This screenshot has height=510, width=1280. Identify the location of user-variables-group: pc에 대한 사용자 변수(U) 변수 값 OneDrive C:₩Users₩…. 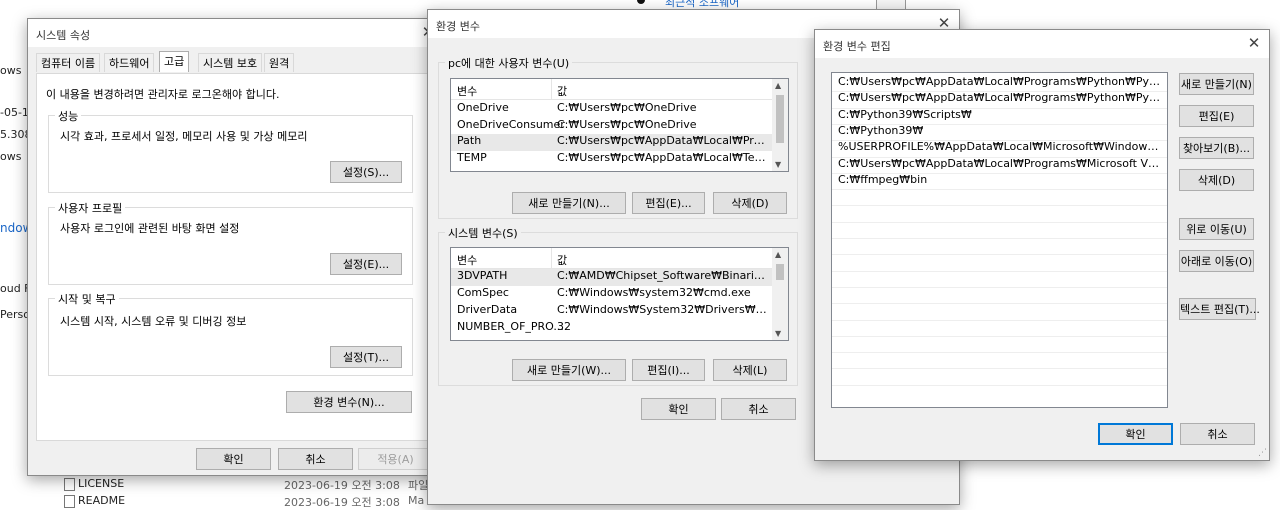
(618, 137).